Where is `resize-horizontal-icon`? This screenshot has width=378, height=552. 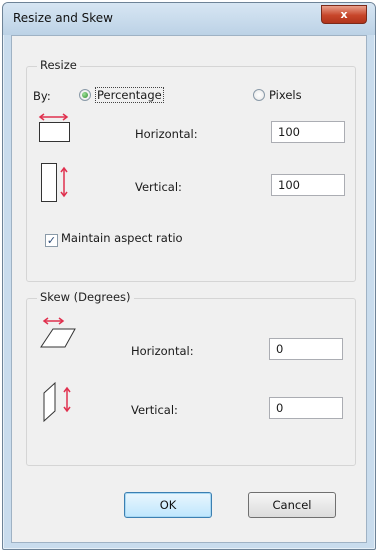 resize-horizontal-icon is located at coordinates (54, 127).